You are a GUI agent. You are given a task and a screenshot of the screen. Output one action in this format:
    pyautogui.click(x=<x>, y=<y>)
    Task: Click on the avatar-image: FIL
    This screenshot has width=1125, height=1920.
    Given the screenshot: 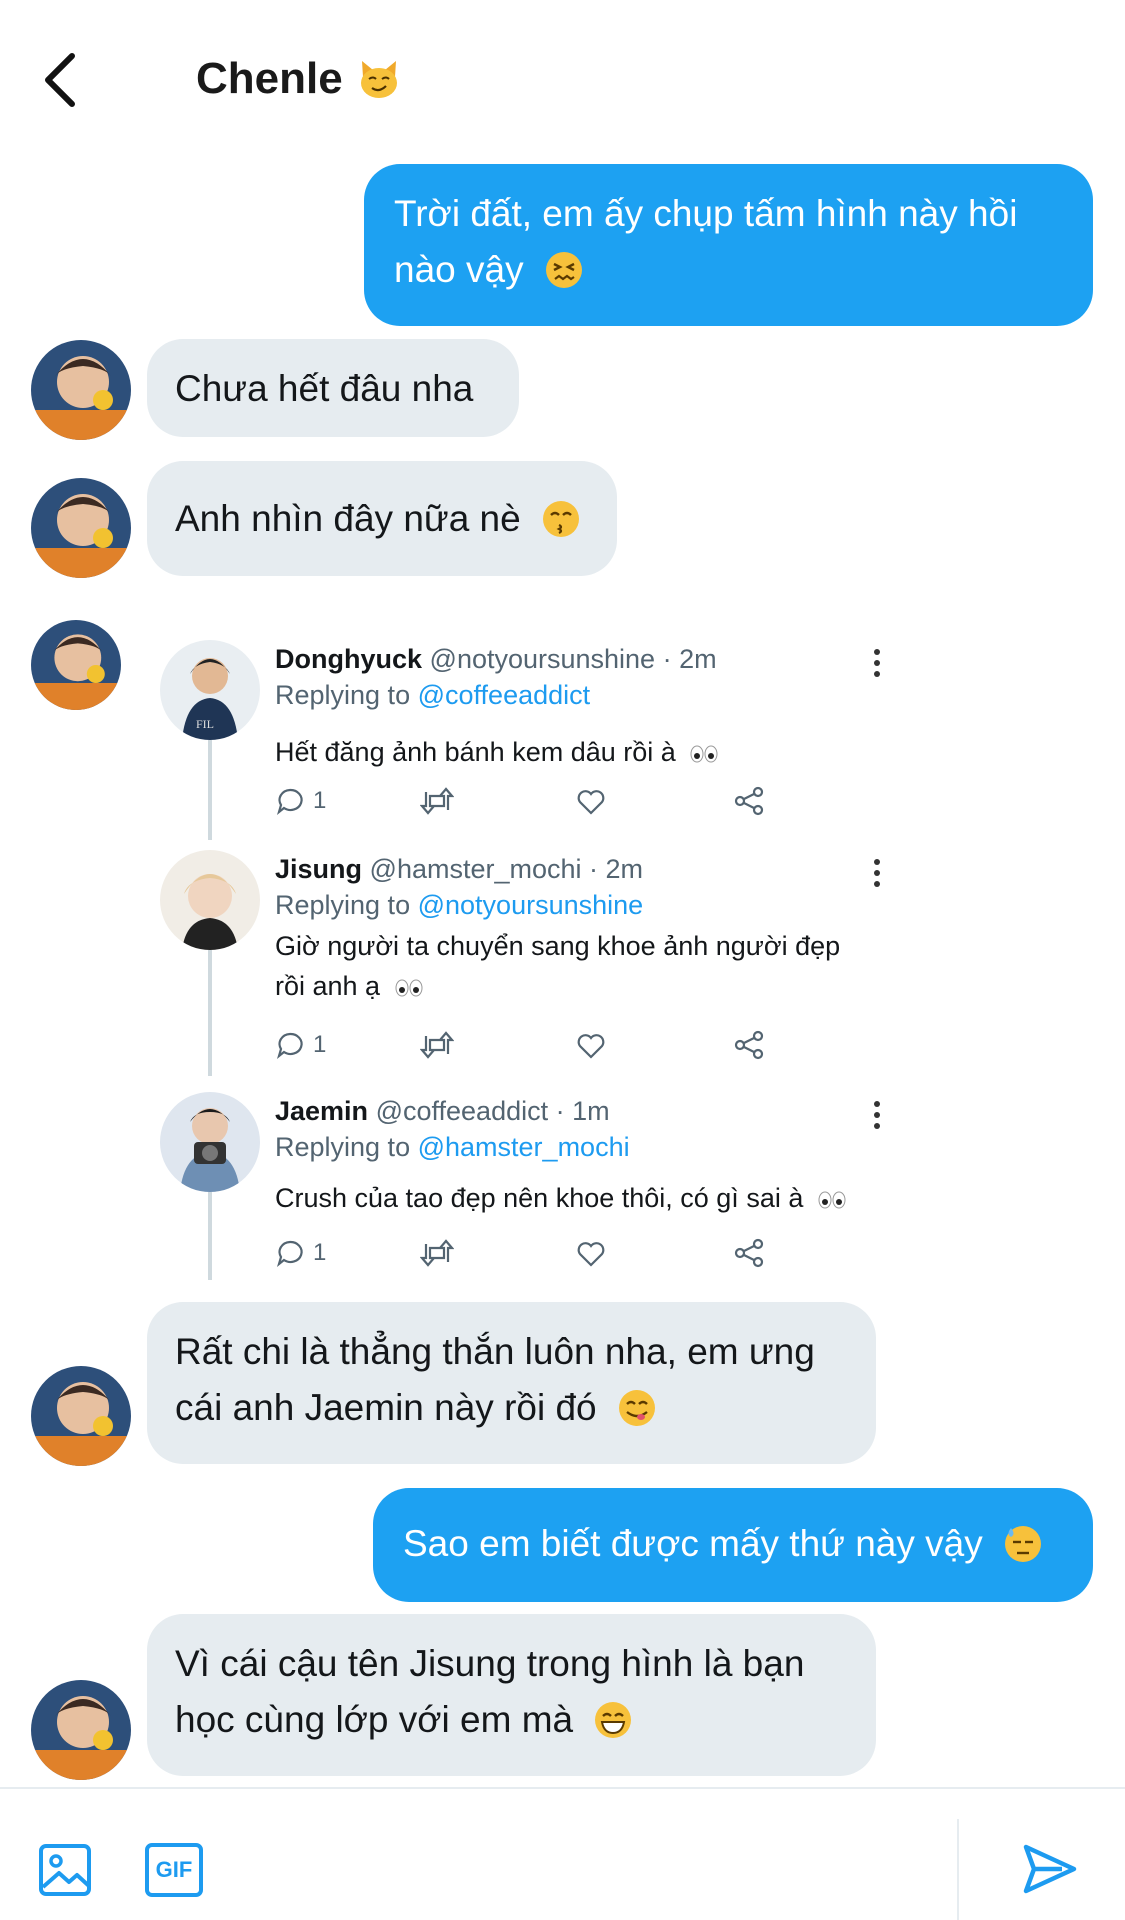 What is the action you would take?
    pyautogui.click(x=210, y=690)
    